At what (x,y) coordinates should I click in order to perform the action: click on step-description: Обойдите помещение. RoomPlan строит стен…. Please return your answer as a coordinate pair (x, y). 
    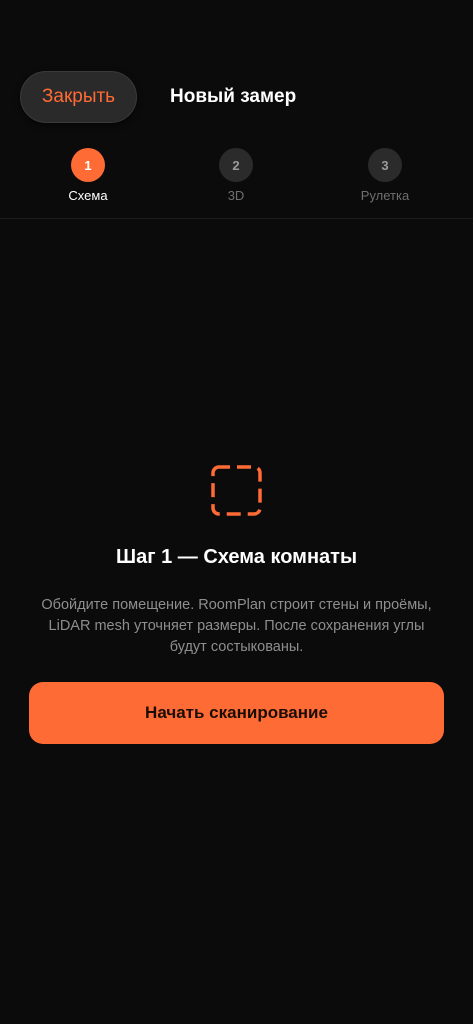
    Looking at the image, I should click on (236, 626).